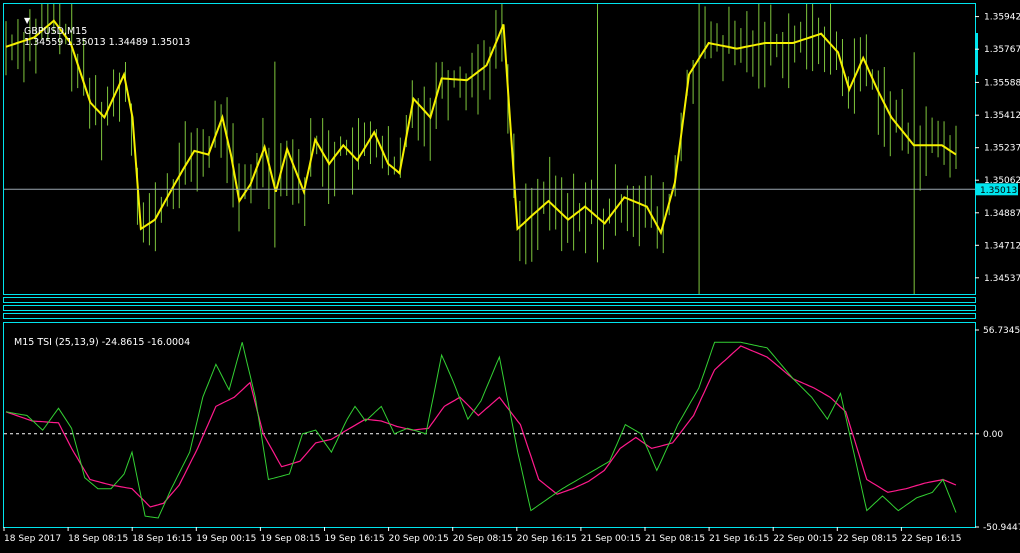 This screenshot has width=1020, height=553. Describe the element at coordinates (98, 539) in the screenshot. I see `time-tick-label: 18 Sep 08:15` at that location.